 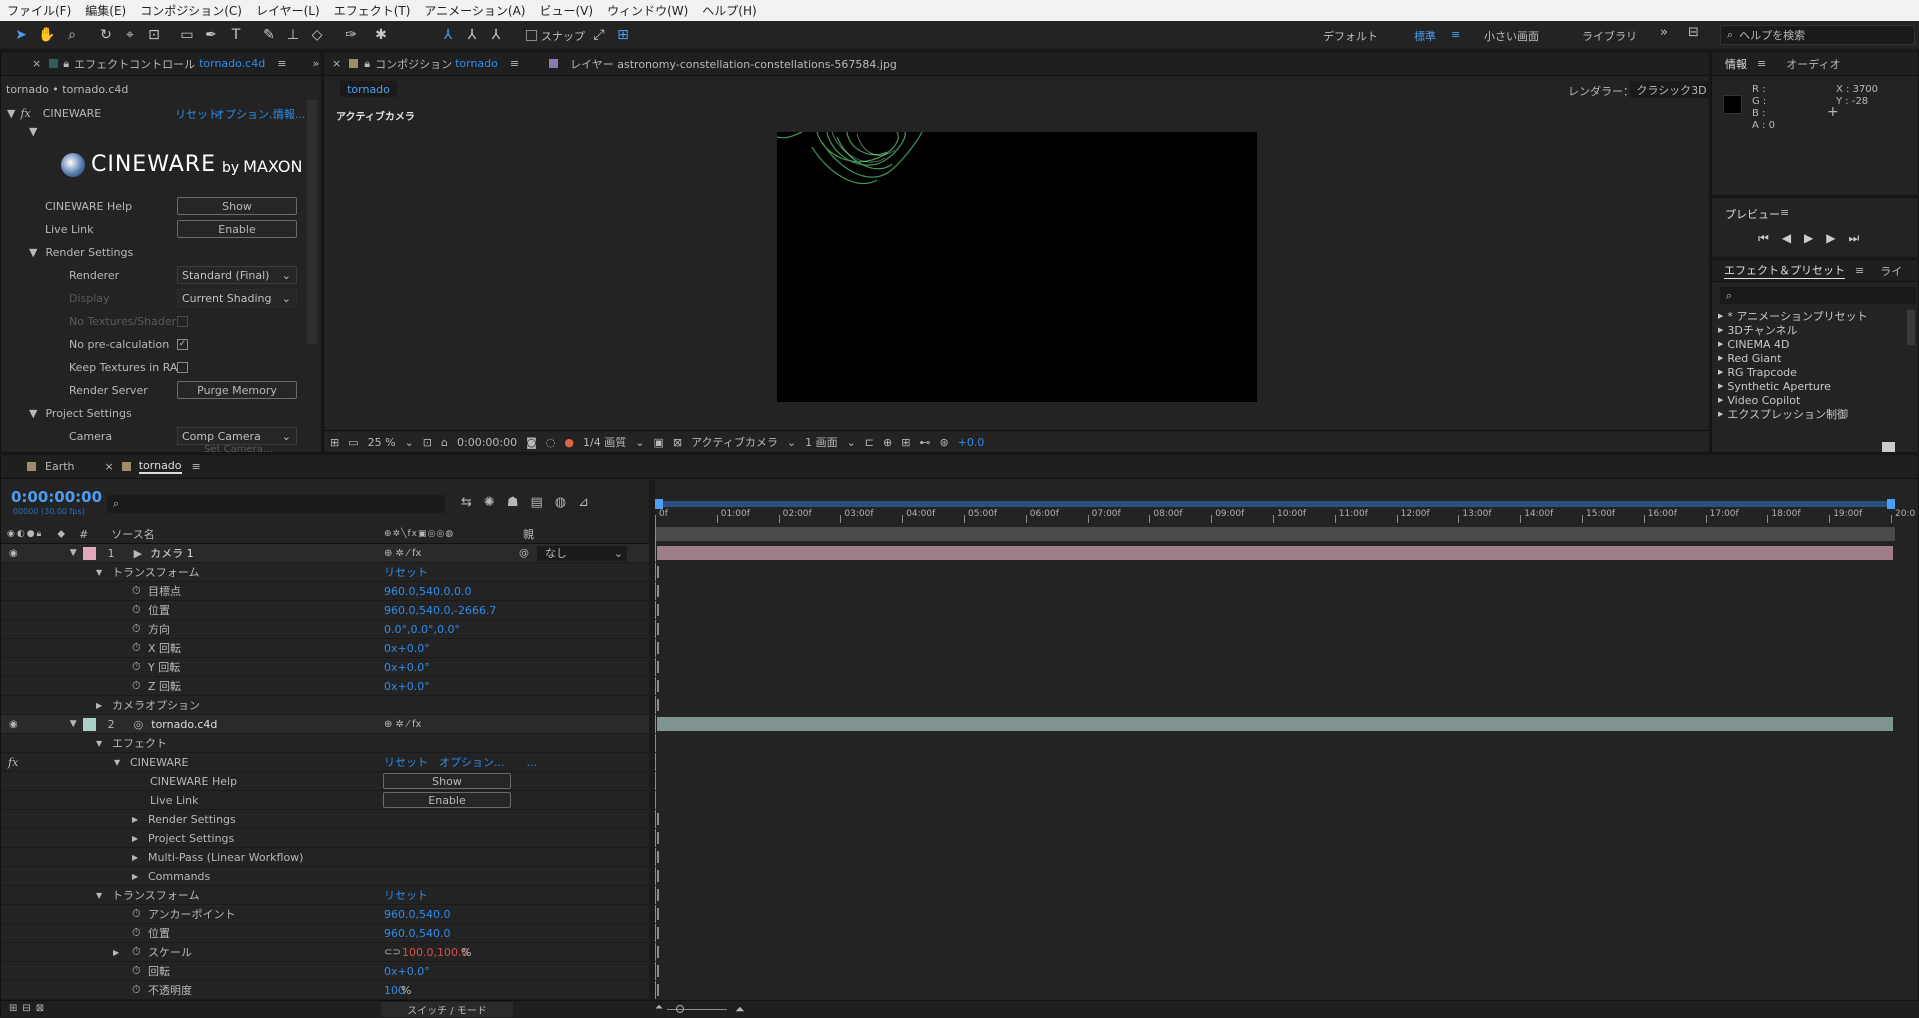 I want to click on eraser-tool-icon: ◇, so click(x=317, y=35).